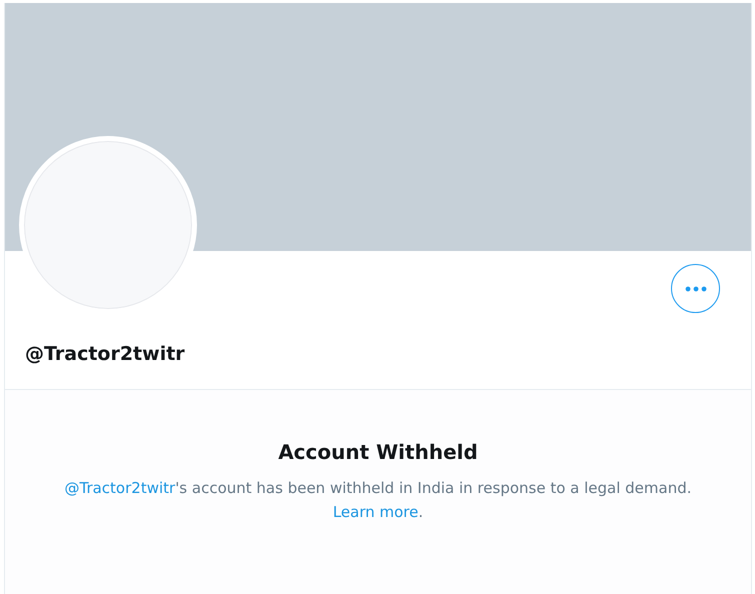 This screenshot has height=594, width=755. Describe the element at coordinates (120, 488) in the screenshot. I see `mention-link: @Tractor2twitr` at that location.